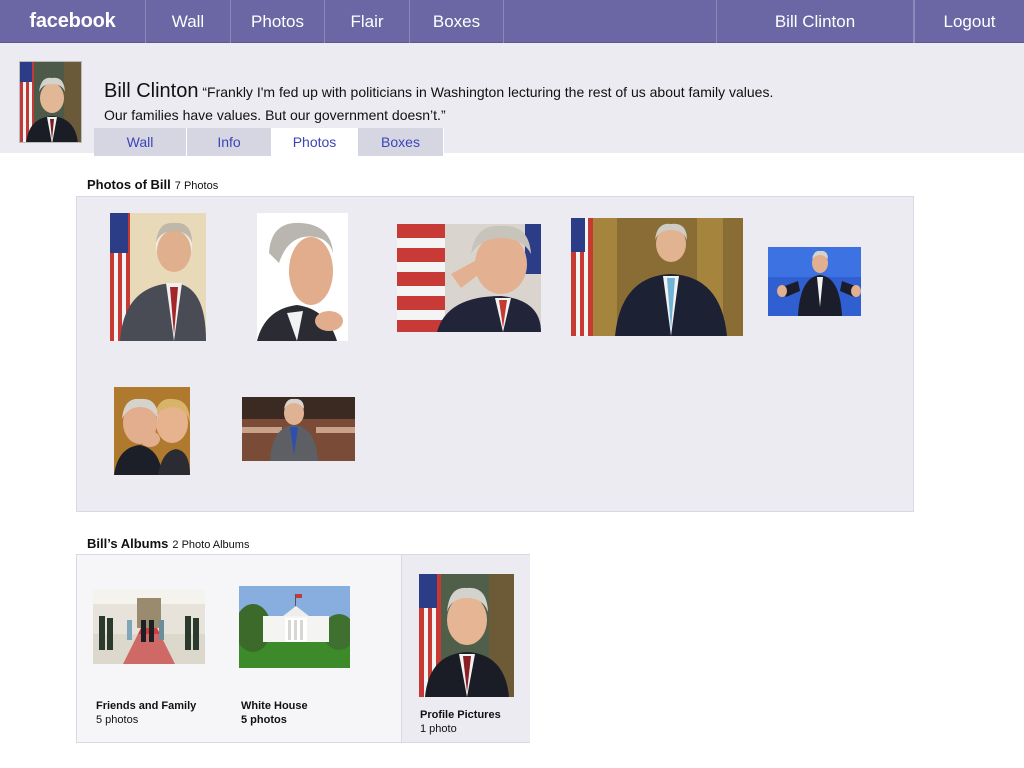 This screenshot has width=1024, height=768. Describe the element at coordinates (460, 715) in the screenshot. I see `album-title: Profile Pictures` at that location.